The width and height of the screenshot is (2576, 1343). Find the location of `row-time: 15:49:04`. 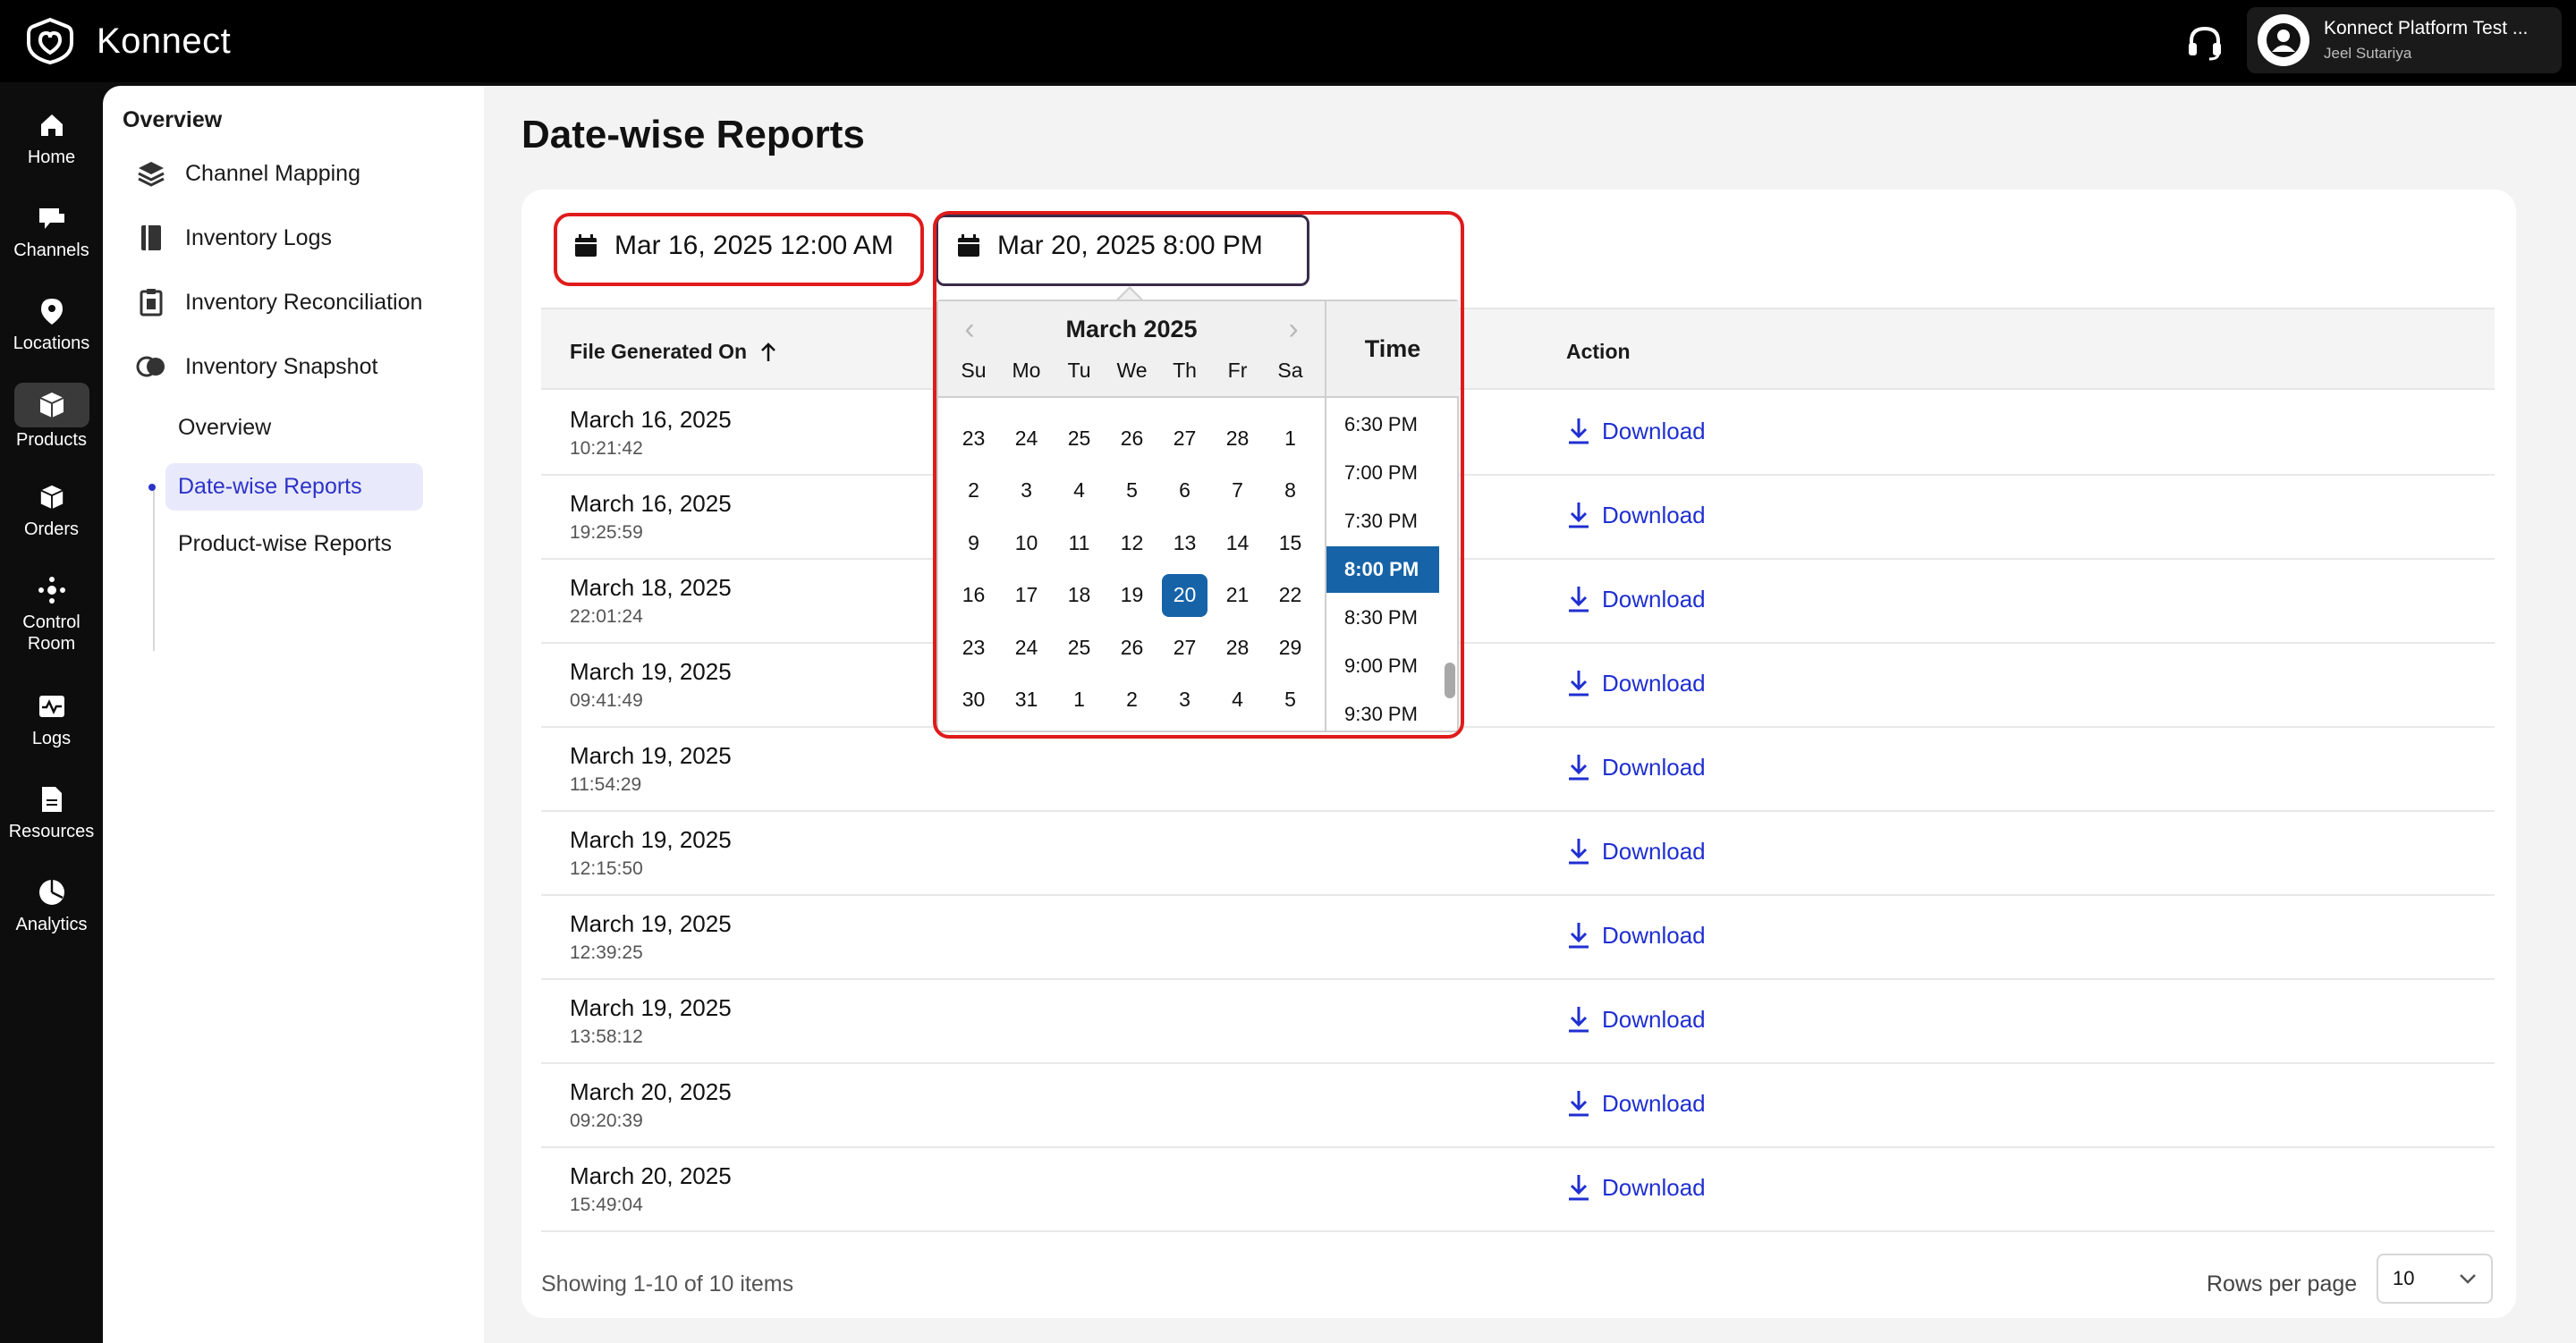

row-time: 15:49:04 is located at coordinates (606, 1205).